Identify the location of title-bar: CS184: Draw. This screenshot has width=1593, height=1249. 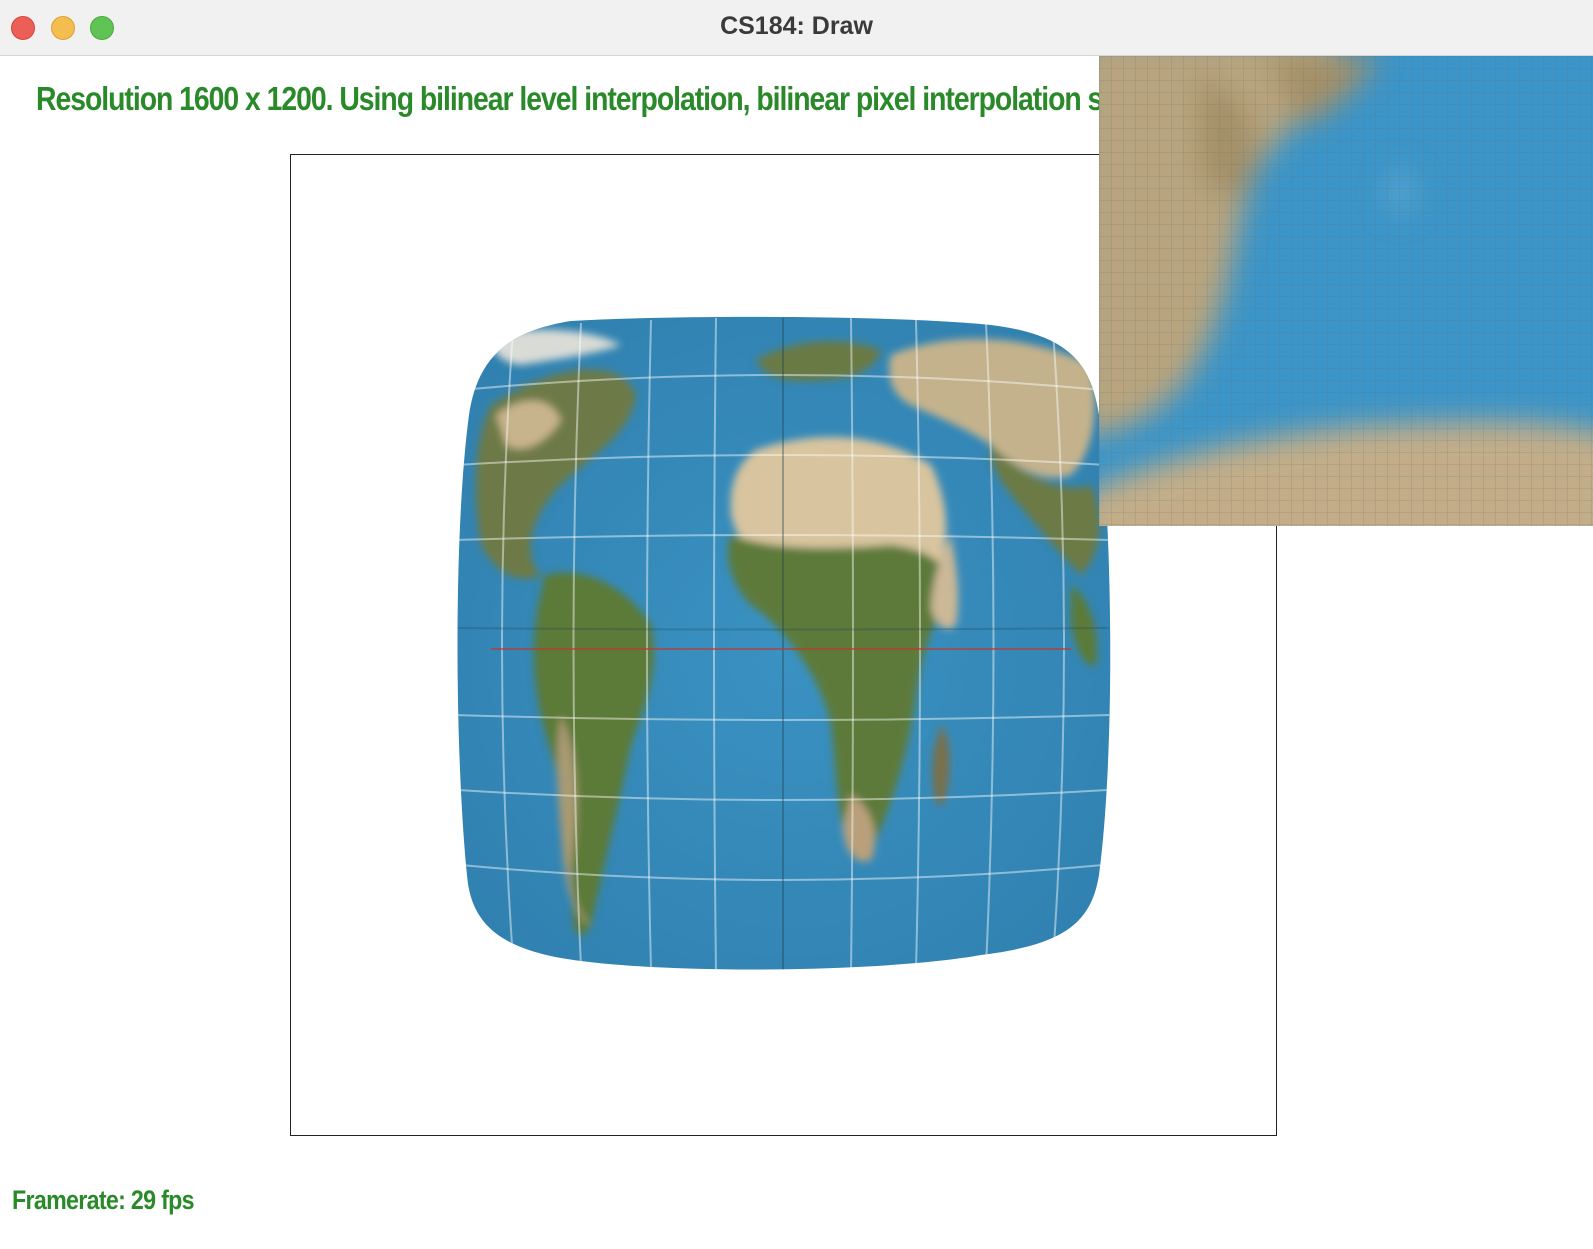
(796, 28).